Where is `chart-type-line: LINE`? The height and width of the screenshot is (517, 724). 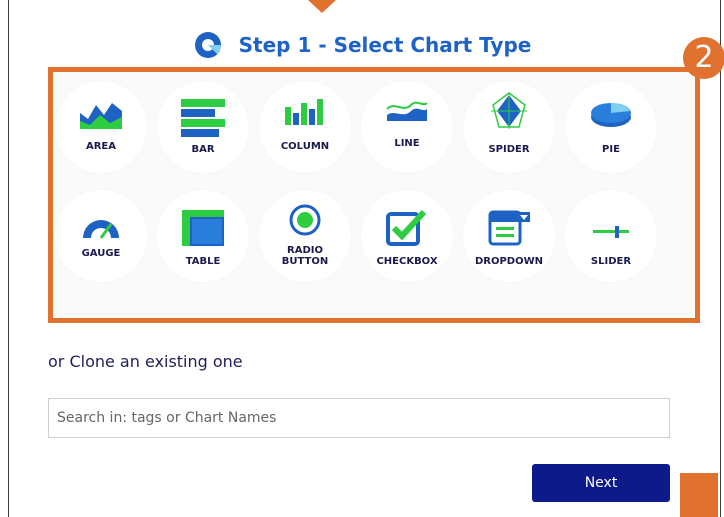 chart-type-line: LINE is located at coordinates (407, 127).